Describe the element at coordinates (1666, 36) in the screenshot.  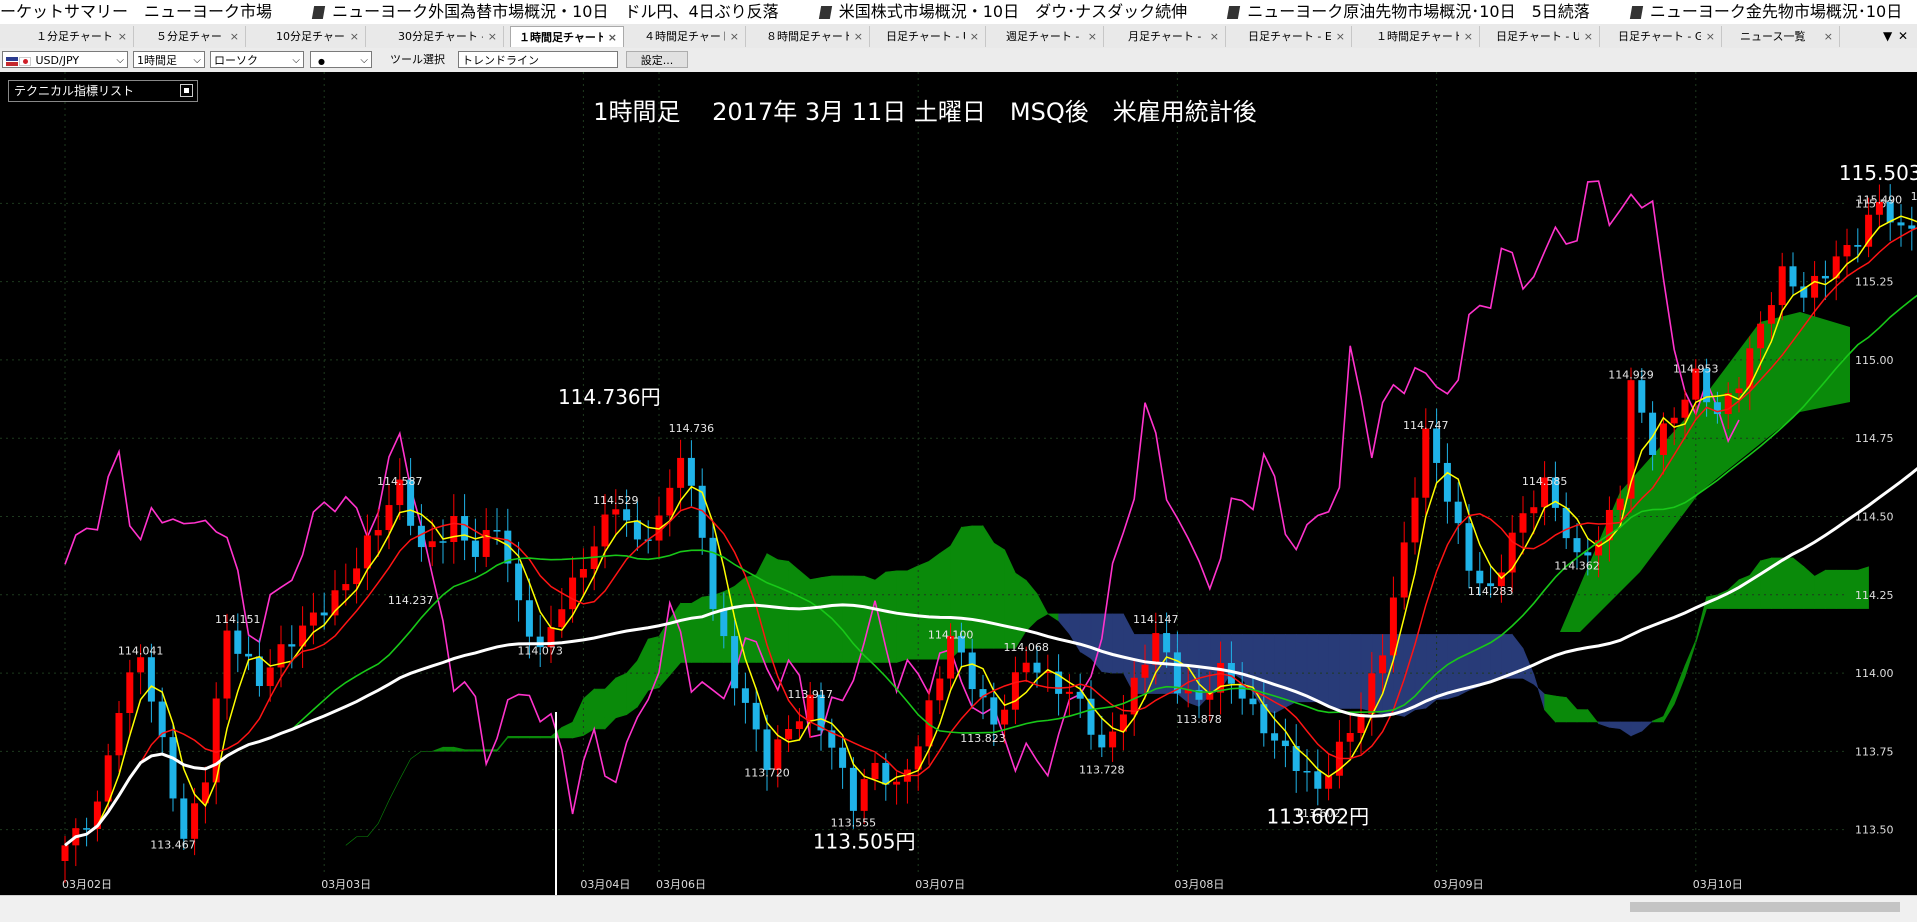
I see `tab-daily-chart-gi: 日足チャート - GI ×` at that location.